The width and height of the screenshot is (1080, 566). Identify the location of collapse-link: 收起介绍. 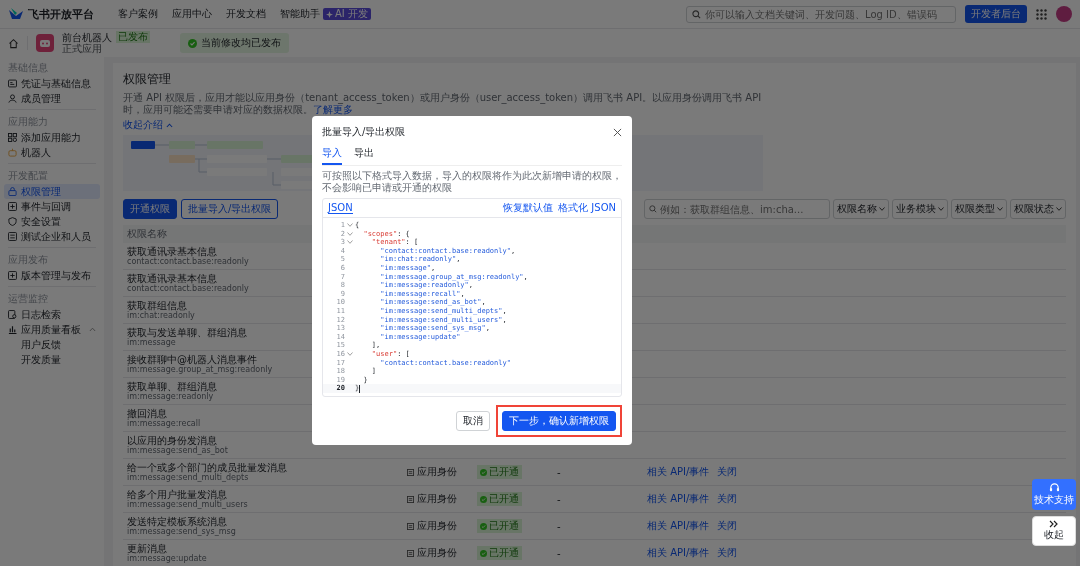
(143, 125).